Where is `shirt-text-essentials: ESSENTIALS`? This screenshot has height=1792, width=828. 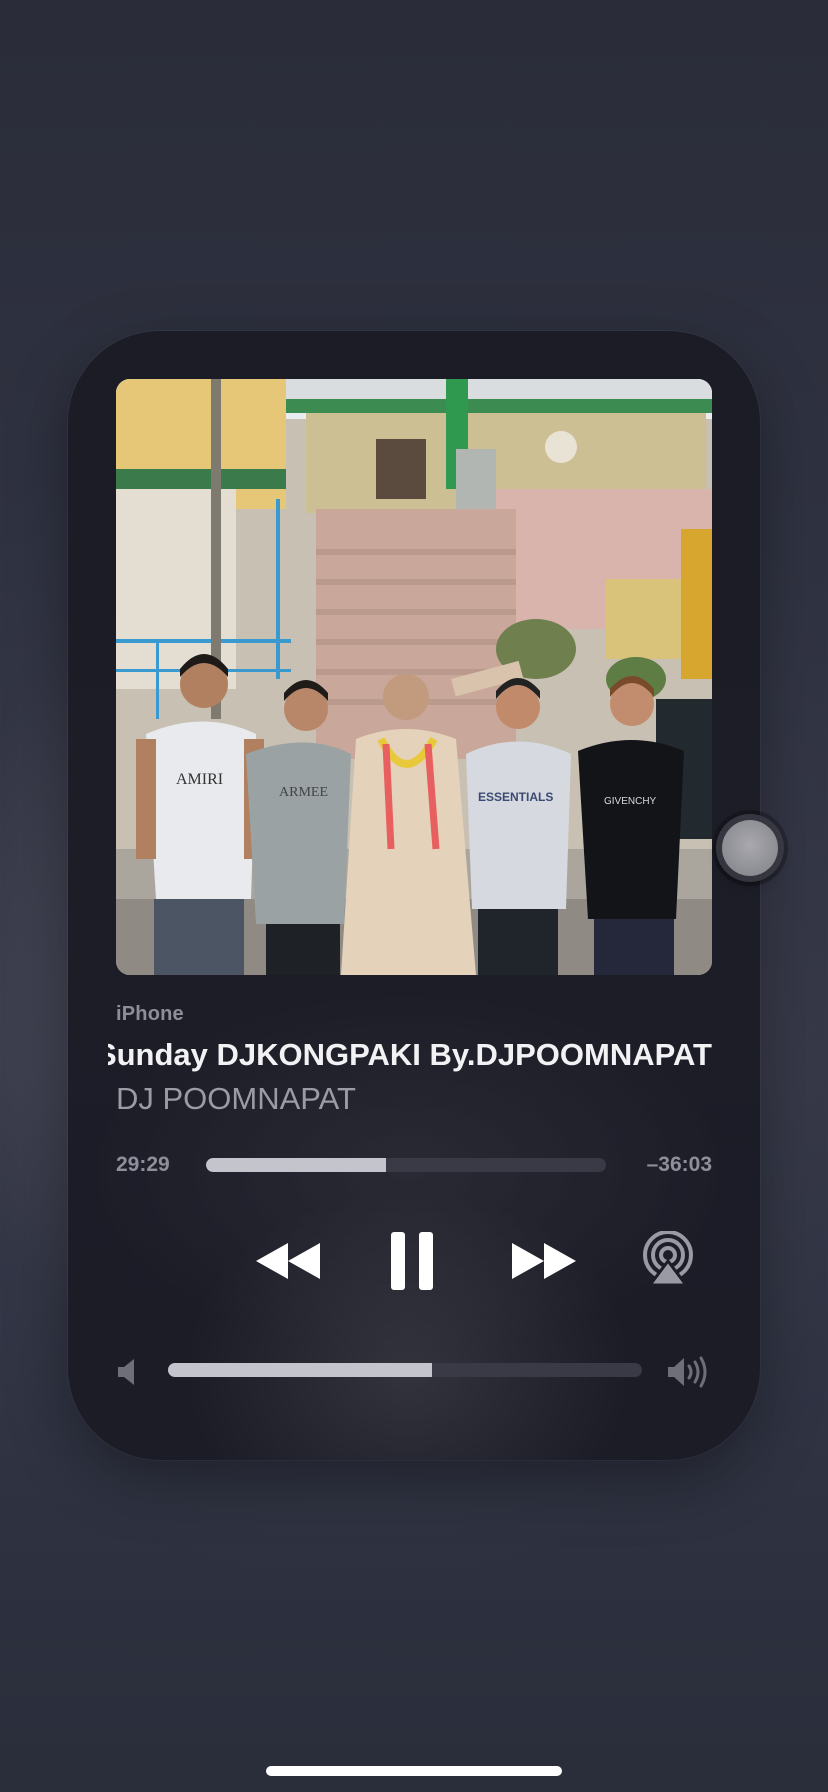 shirt-text-essentials: ESSENTIALS is located at coordinates (515, 797).